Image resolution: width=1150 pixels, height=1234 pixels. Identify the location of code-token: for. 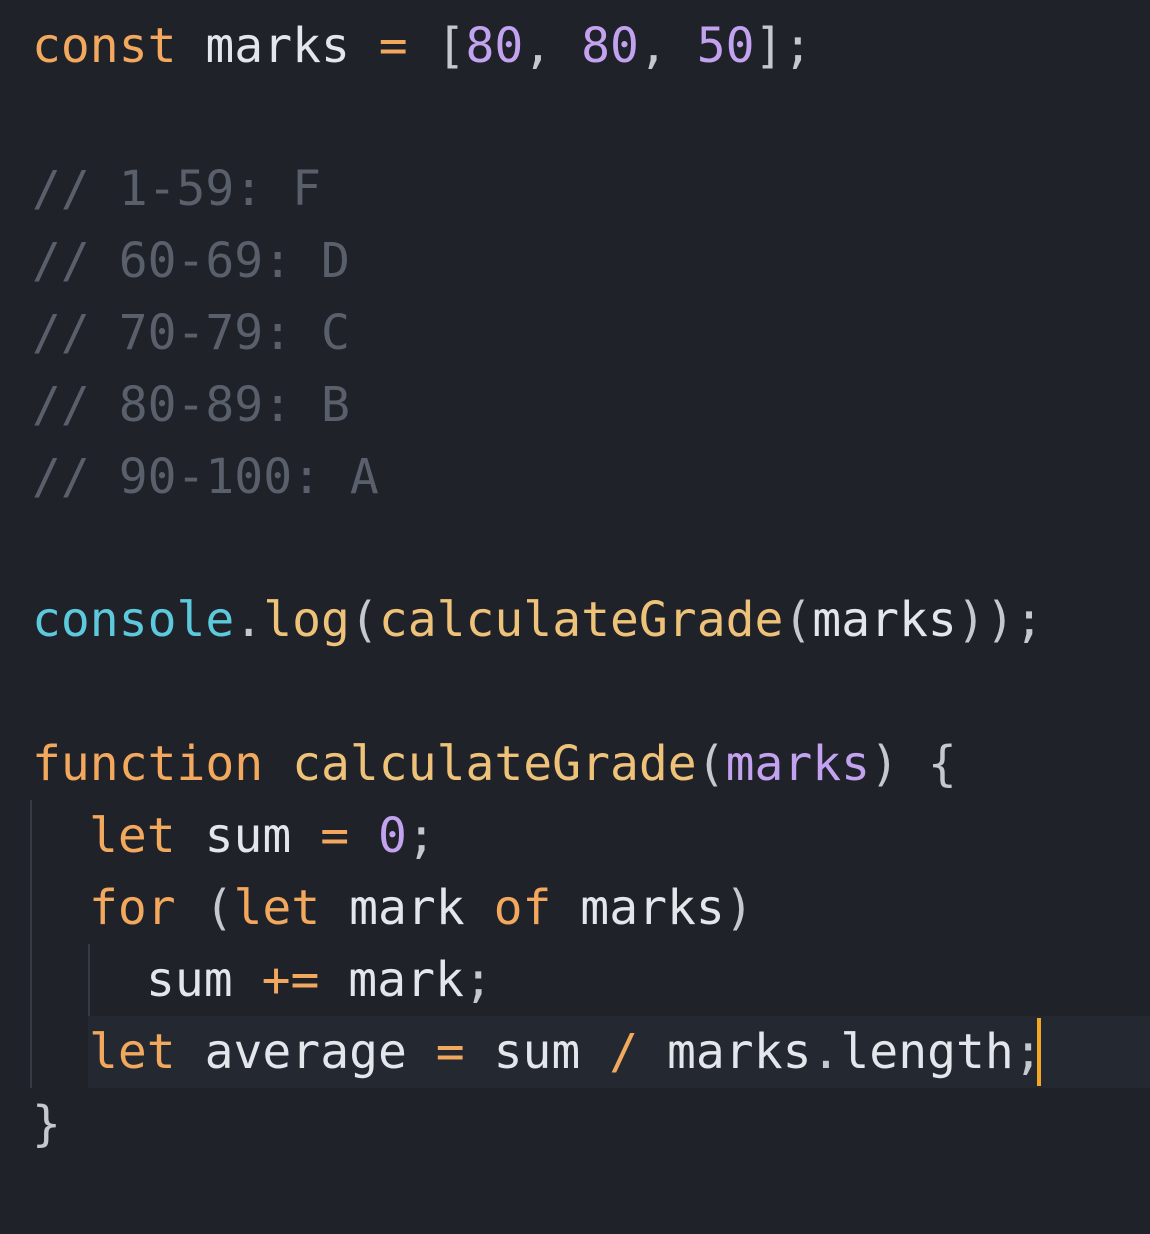
(132, 908).